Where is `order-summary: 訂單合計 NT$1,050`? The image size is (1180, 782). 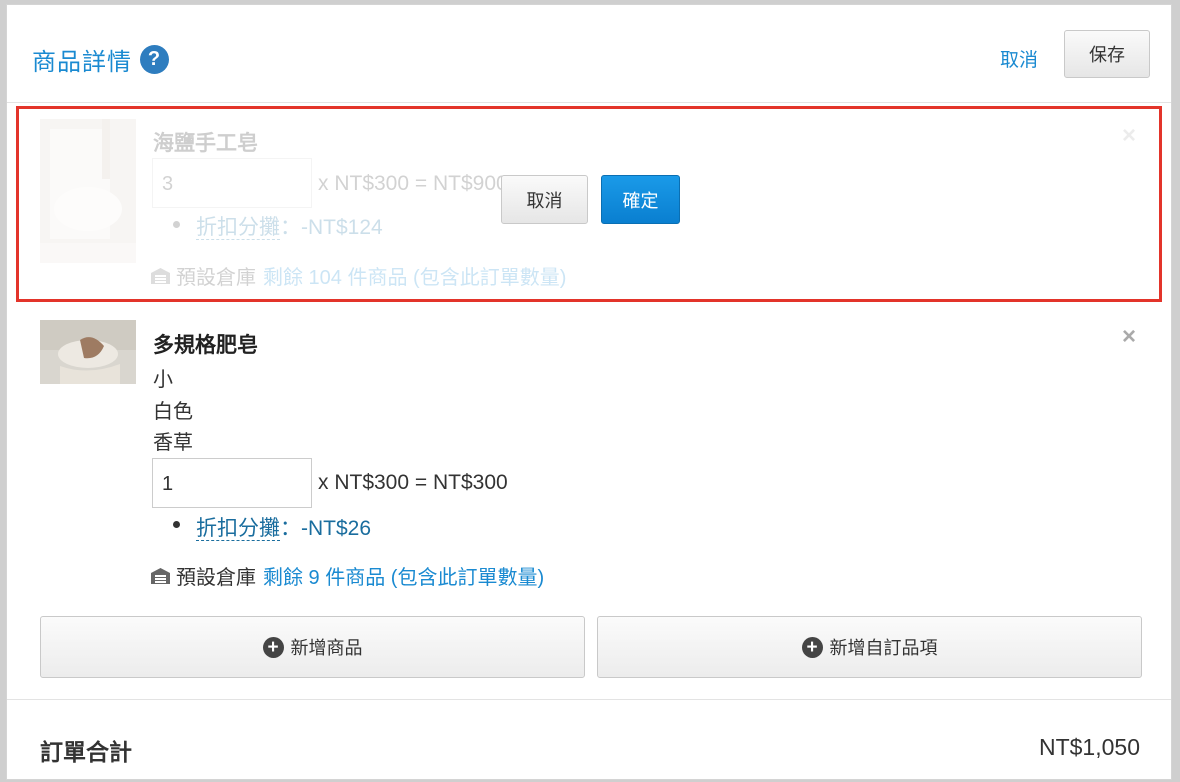
order-summary: 訂單合計 NT$1,050 is located at coordinates (589, 740).